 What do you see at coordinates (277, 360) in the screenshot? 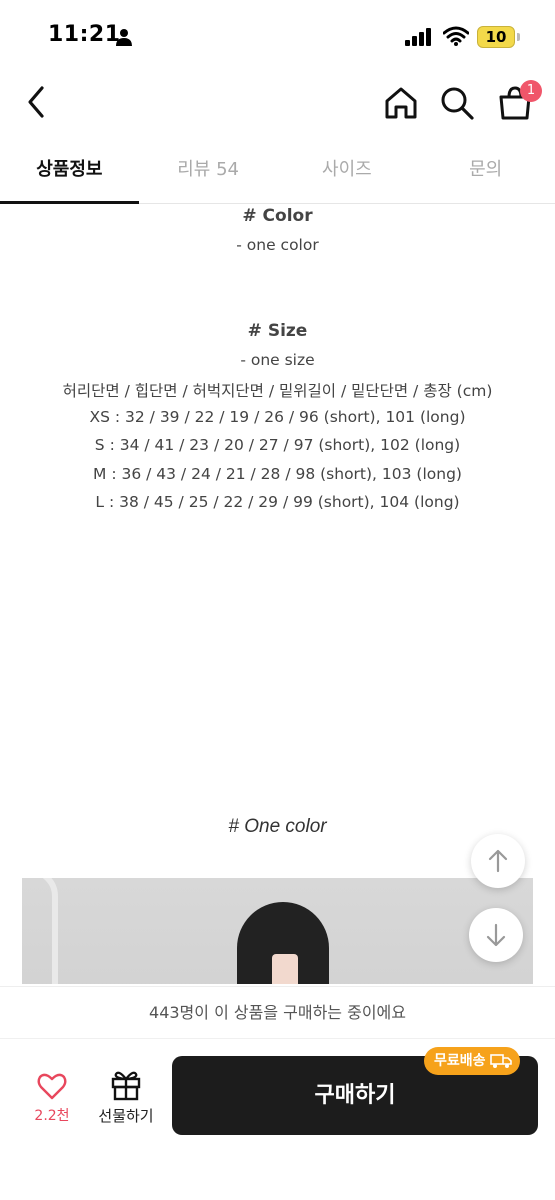
I see `size-value: - one size` at bounding box center [277, 360].